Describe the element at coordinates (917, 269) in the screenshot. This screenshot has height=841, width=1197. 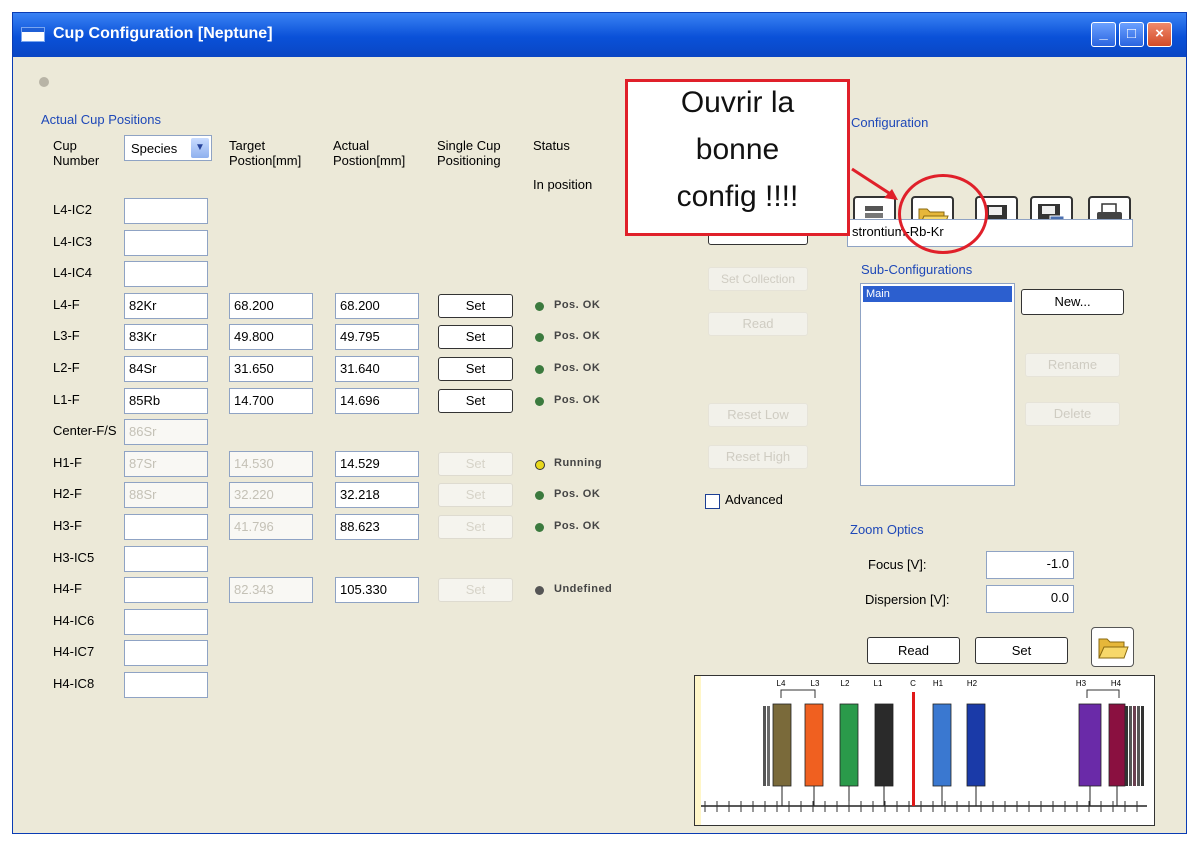
I see `sub-configurations-label: Sub-Configurations` at that location.